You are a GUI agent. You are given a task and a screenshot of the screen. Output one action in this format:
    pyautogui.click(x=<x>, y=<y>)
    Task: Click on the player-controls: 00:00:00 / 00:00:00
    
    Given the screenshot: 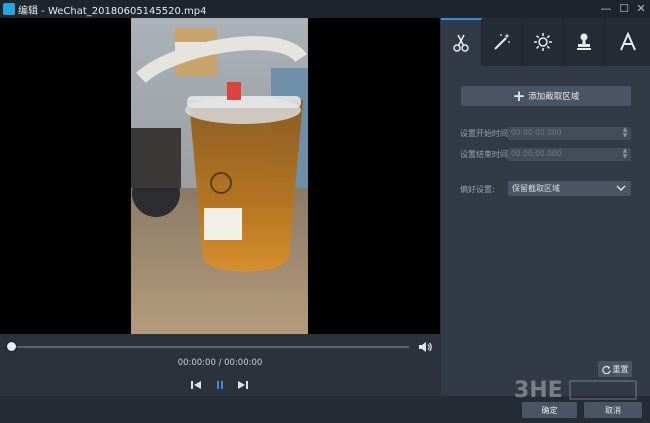 What is the action you would take?
    pyautogui.click(x=220, y=365)
    